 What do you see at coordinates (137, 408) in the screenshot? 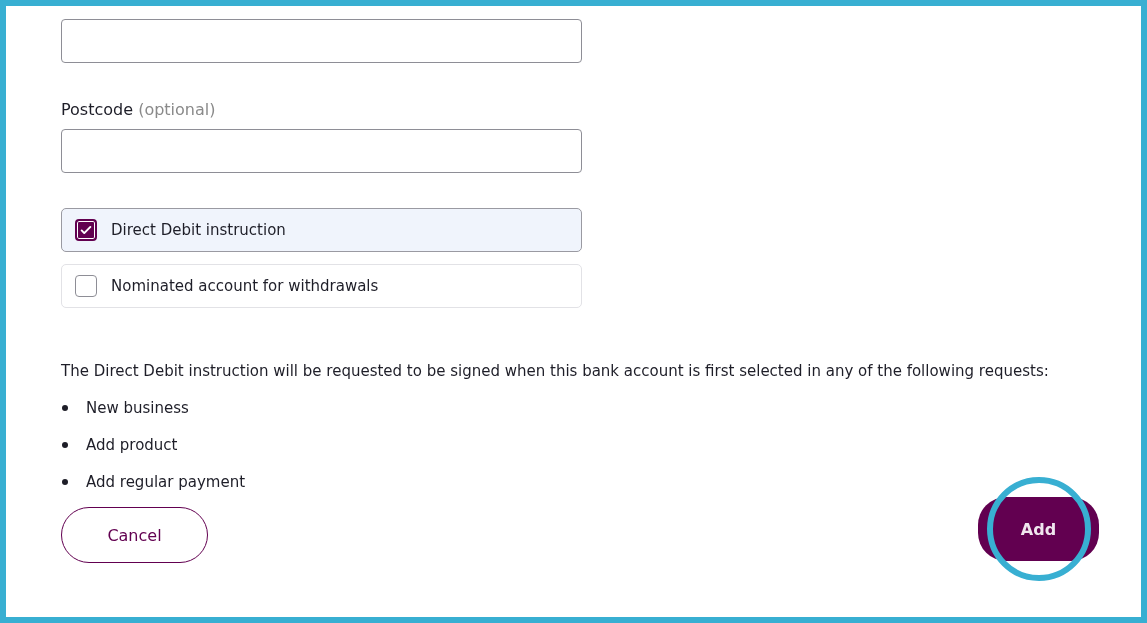
I see `list-item: New business` at bounding box center [137, 408].